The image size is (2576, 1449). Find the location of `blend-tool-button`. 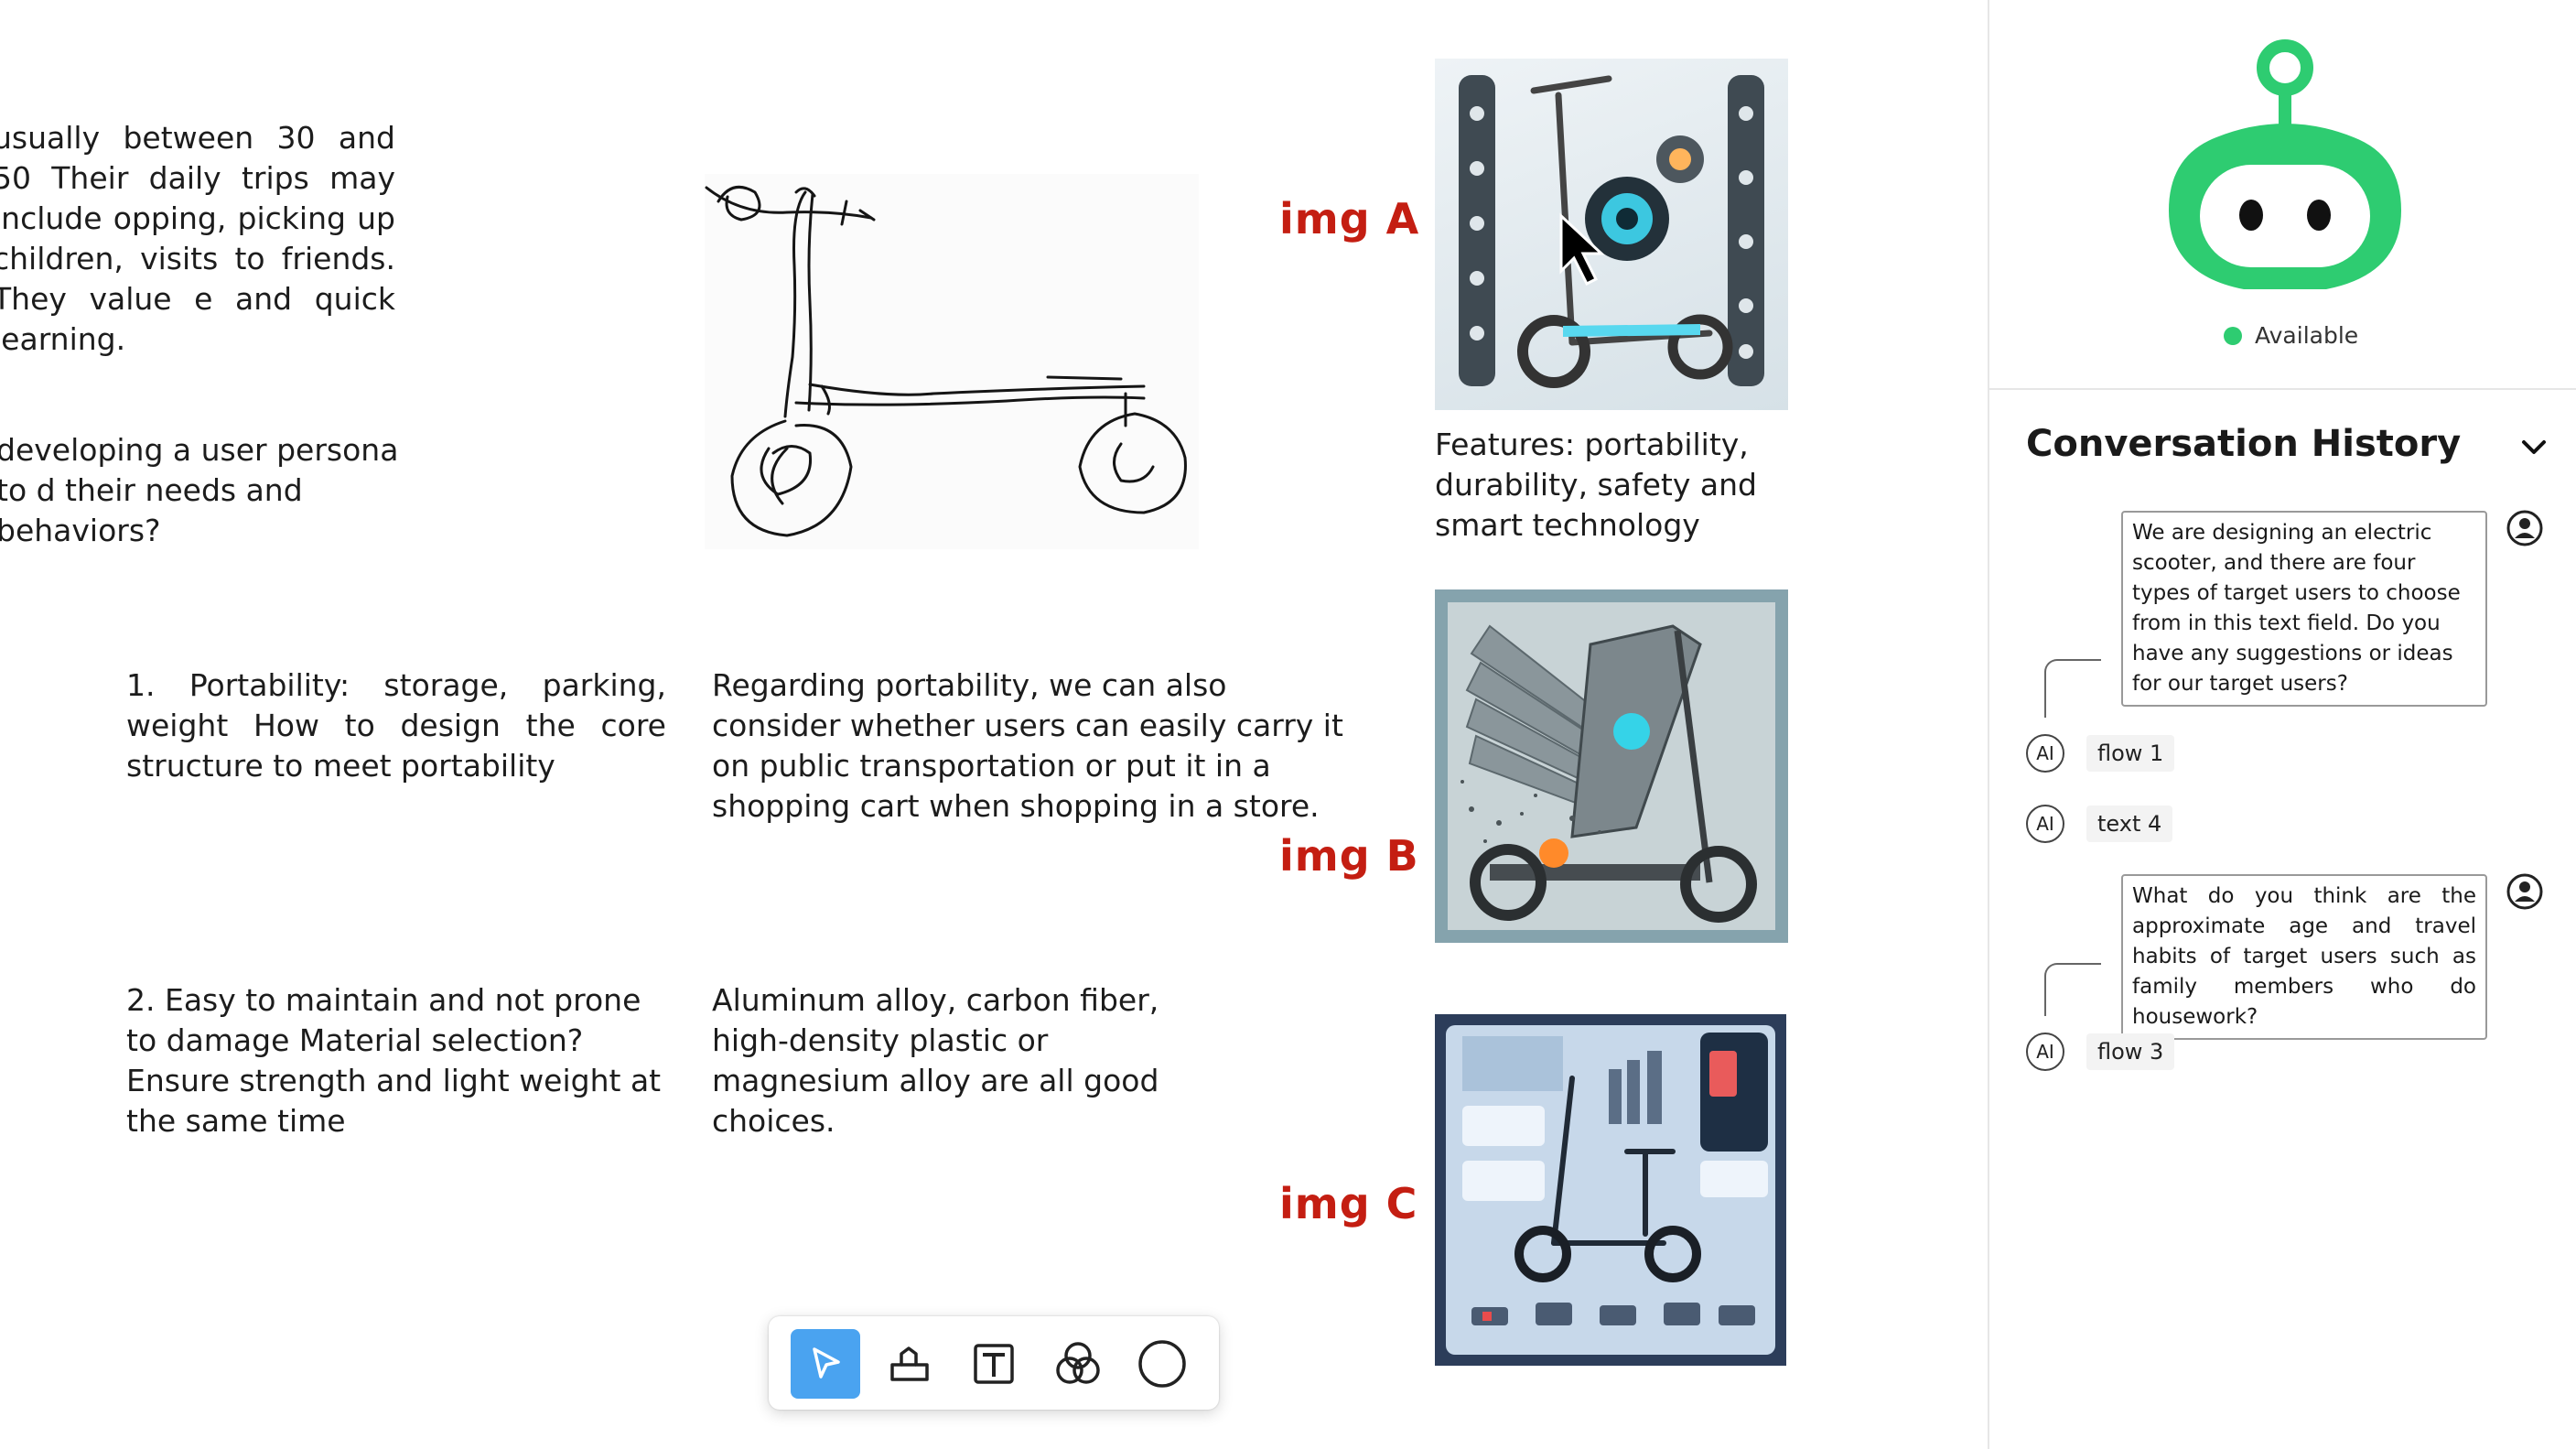

blend-tool-button is located at coordinates (1078, 1364).